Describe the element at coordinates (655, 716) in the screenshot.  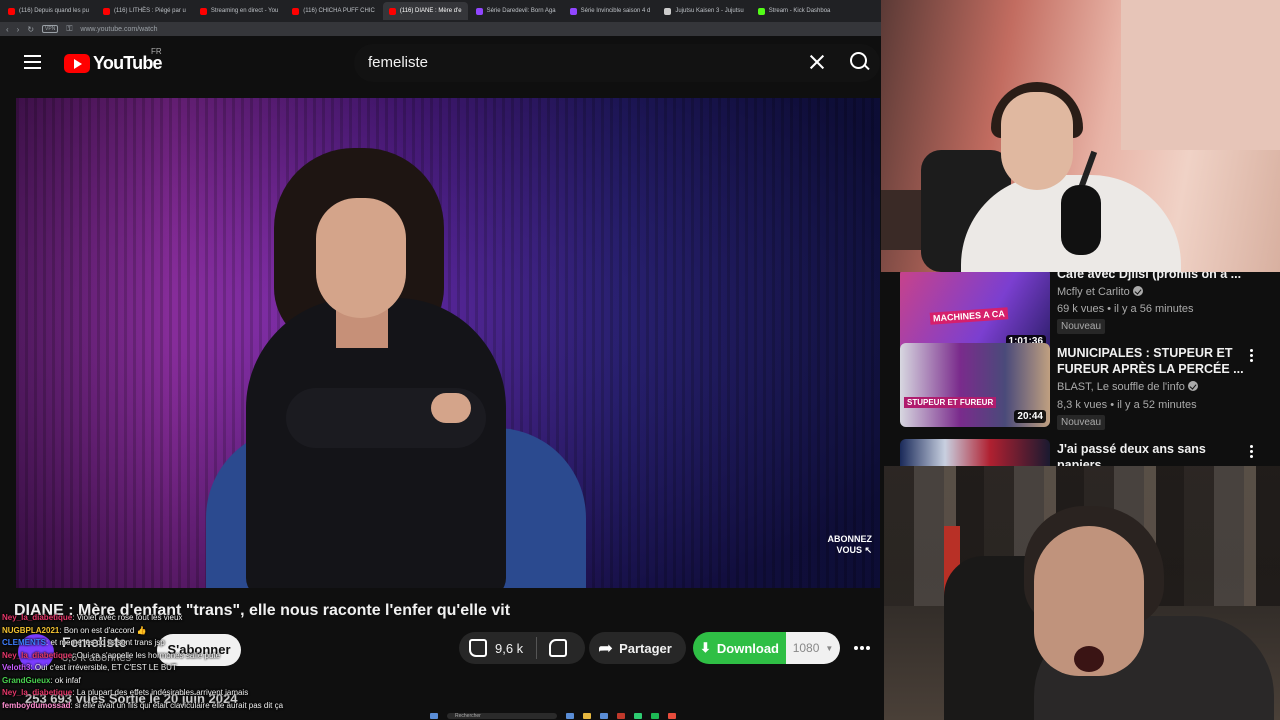
I see `spotify-icon` at that location.